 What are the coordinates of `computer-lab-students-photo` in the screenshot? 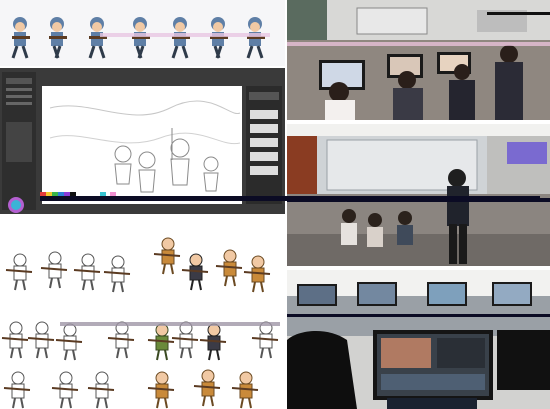 It's located at (418, 60).